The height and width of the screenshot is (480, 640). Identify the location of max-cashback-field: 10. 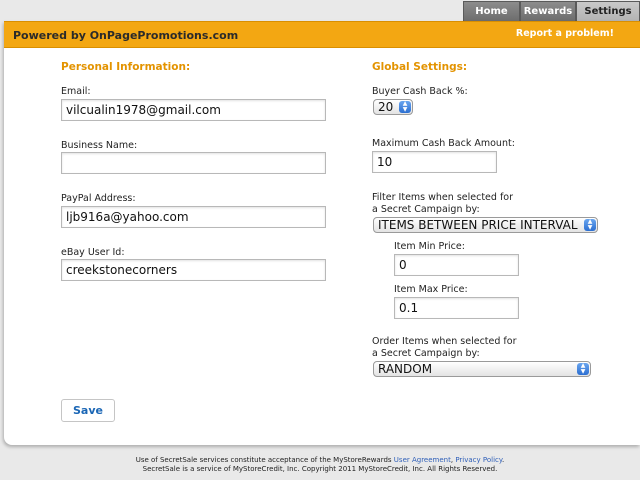
(434, 162).